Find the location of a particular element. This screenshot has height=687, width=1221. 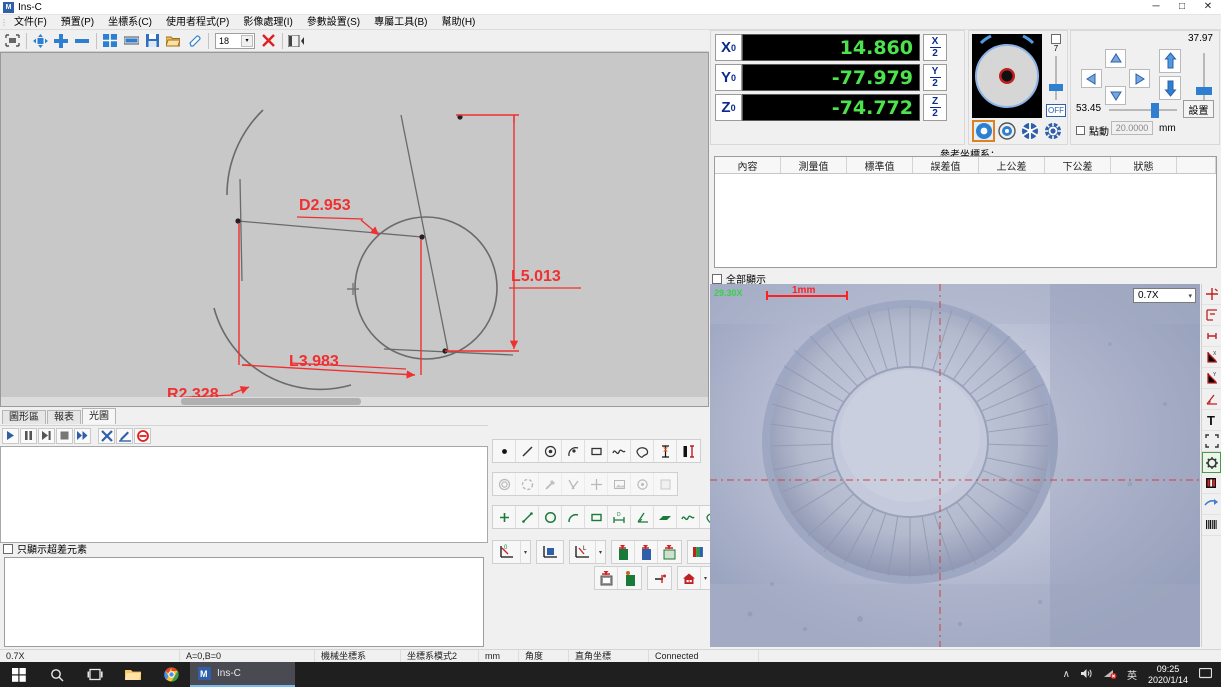

jog-left-button is located at coordinates (1091, 78).